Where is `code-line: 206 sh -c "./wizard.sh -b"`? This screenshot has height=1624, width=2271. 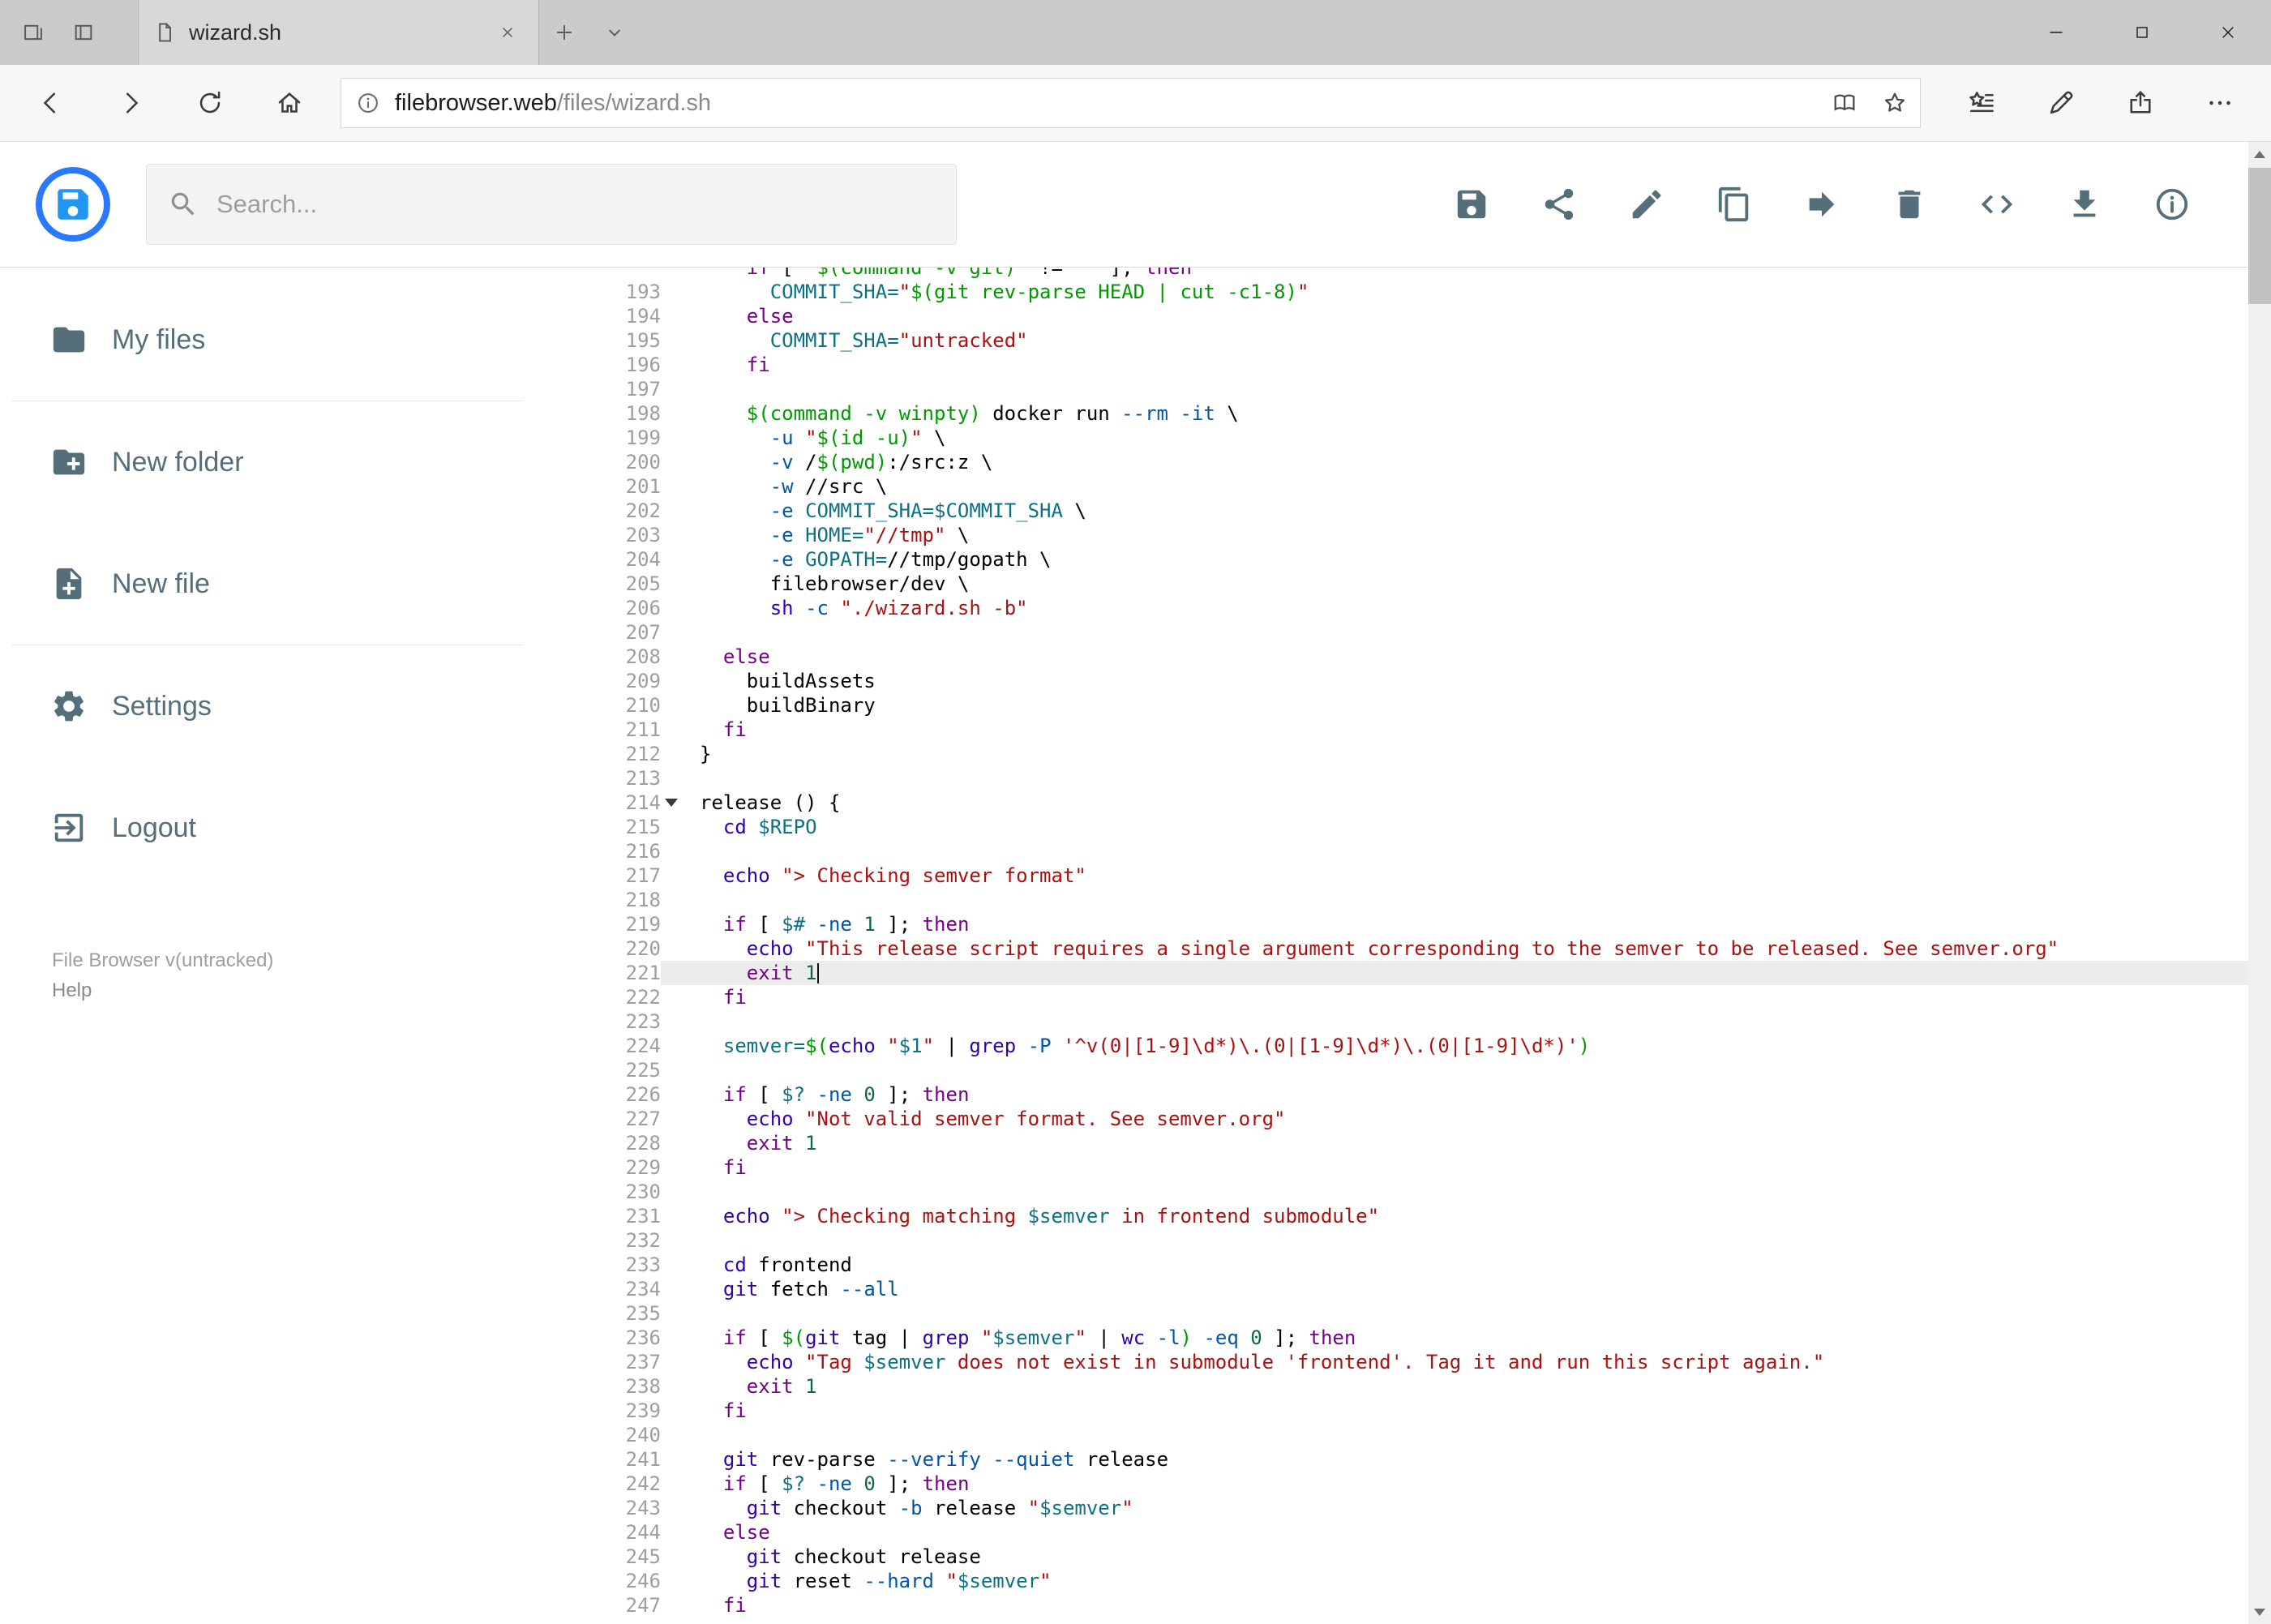
code-line: 206 sh -c "./wizard.sh -b" is located at coordinates (1427, 608).